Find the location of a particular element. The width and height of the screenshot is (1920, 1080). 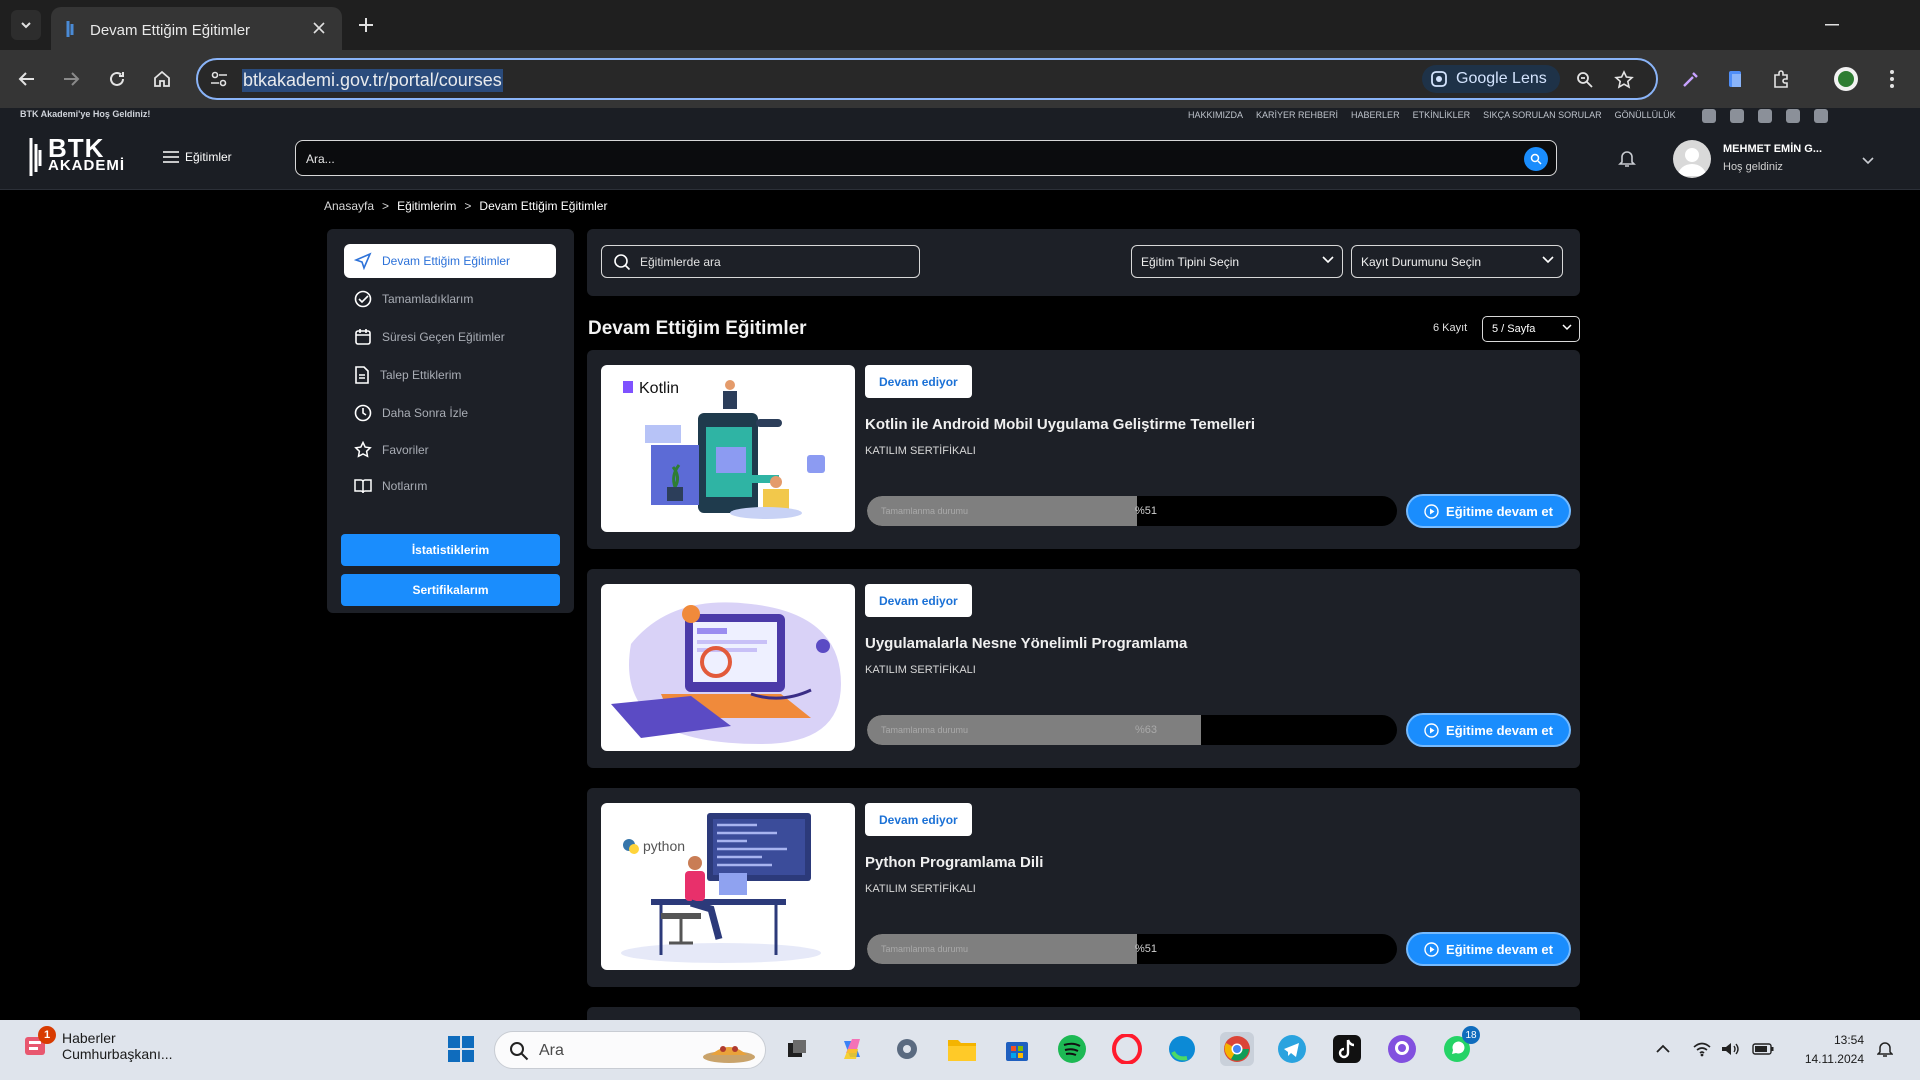

eyedropper-extension-icon is located at coordinates (1691, 79).